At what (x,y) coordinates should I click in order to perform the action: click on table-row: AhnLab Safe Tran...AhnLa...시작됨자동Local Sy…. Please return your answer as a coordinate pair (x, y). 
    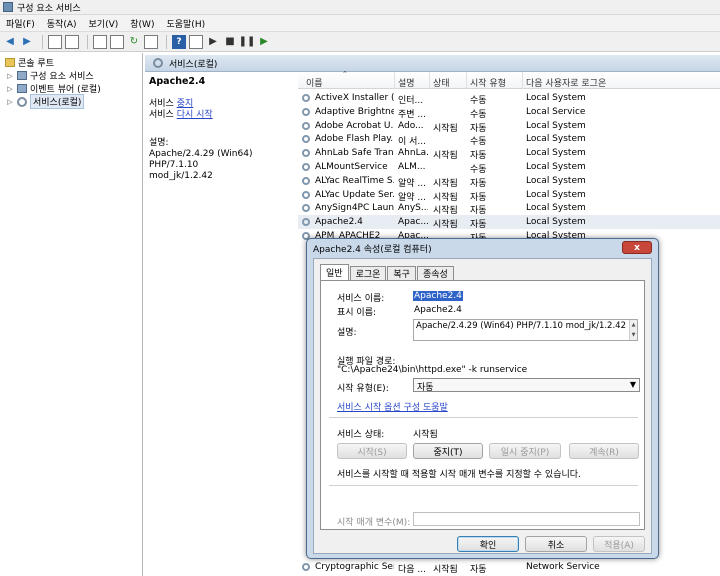
    Looking at the image, I should click on (509, 153).